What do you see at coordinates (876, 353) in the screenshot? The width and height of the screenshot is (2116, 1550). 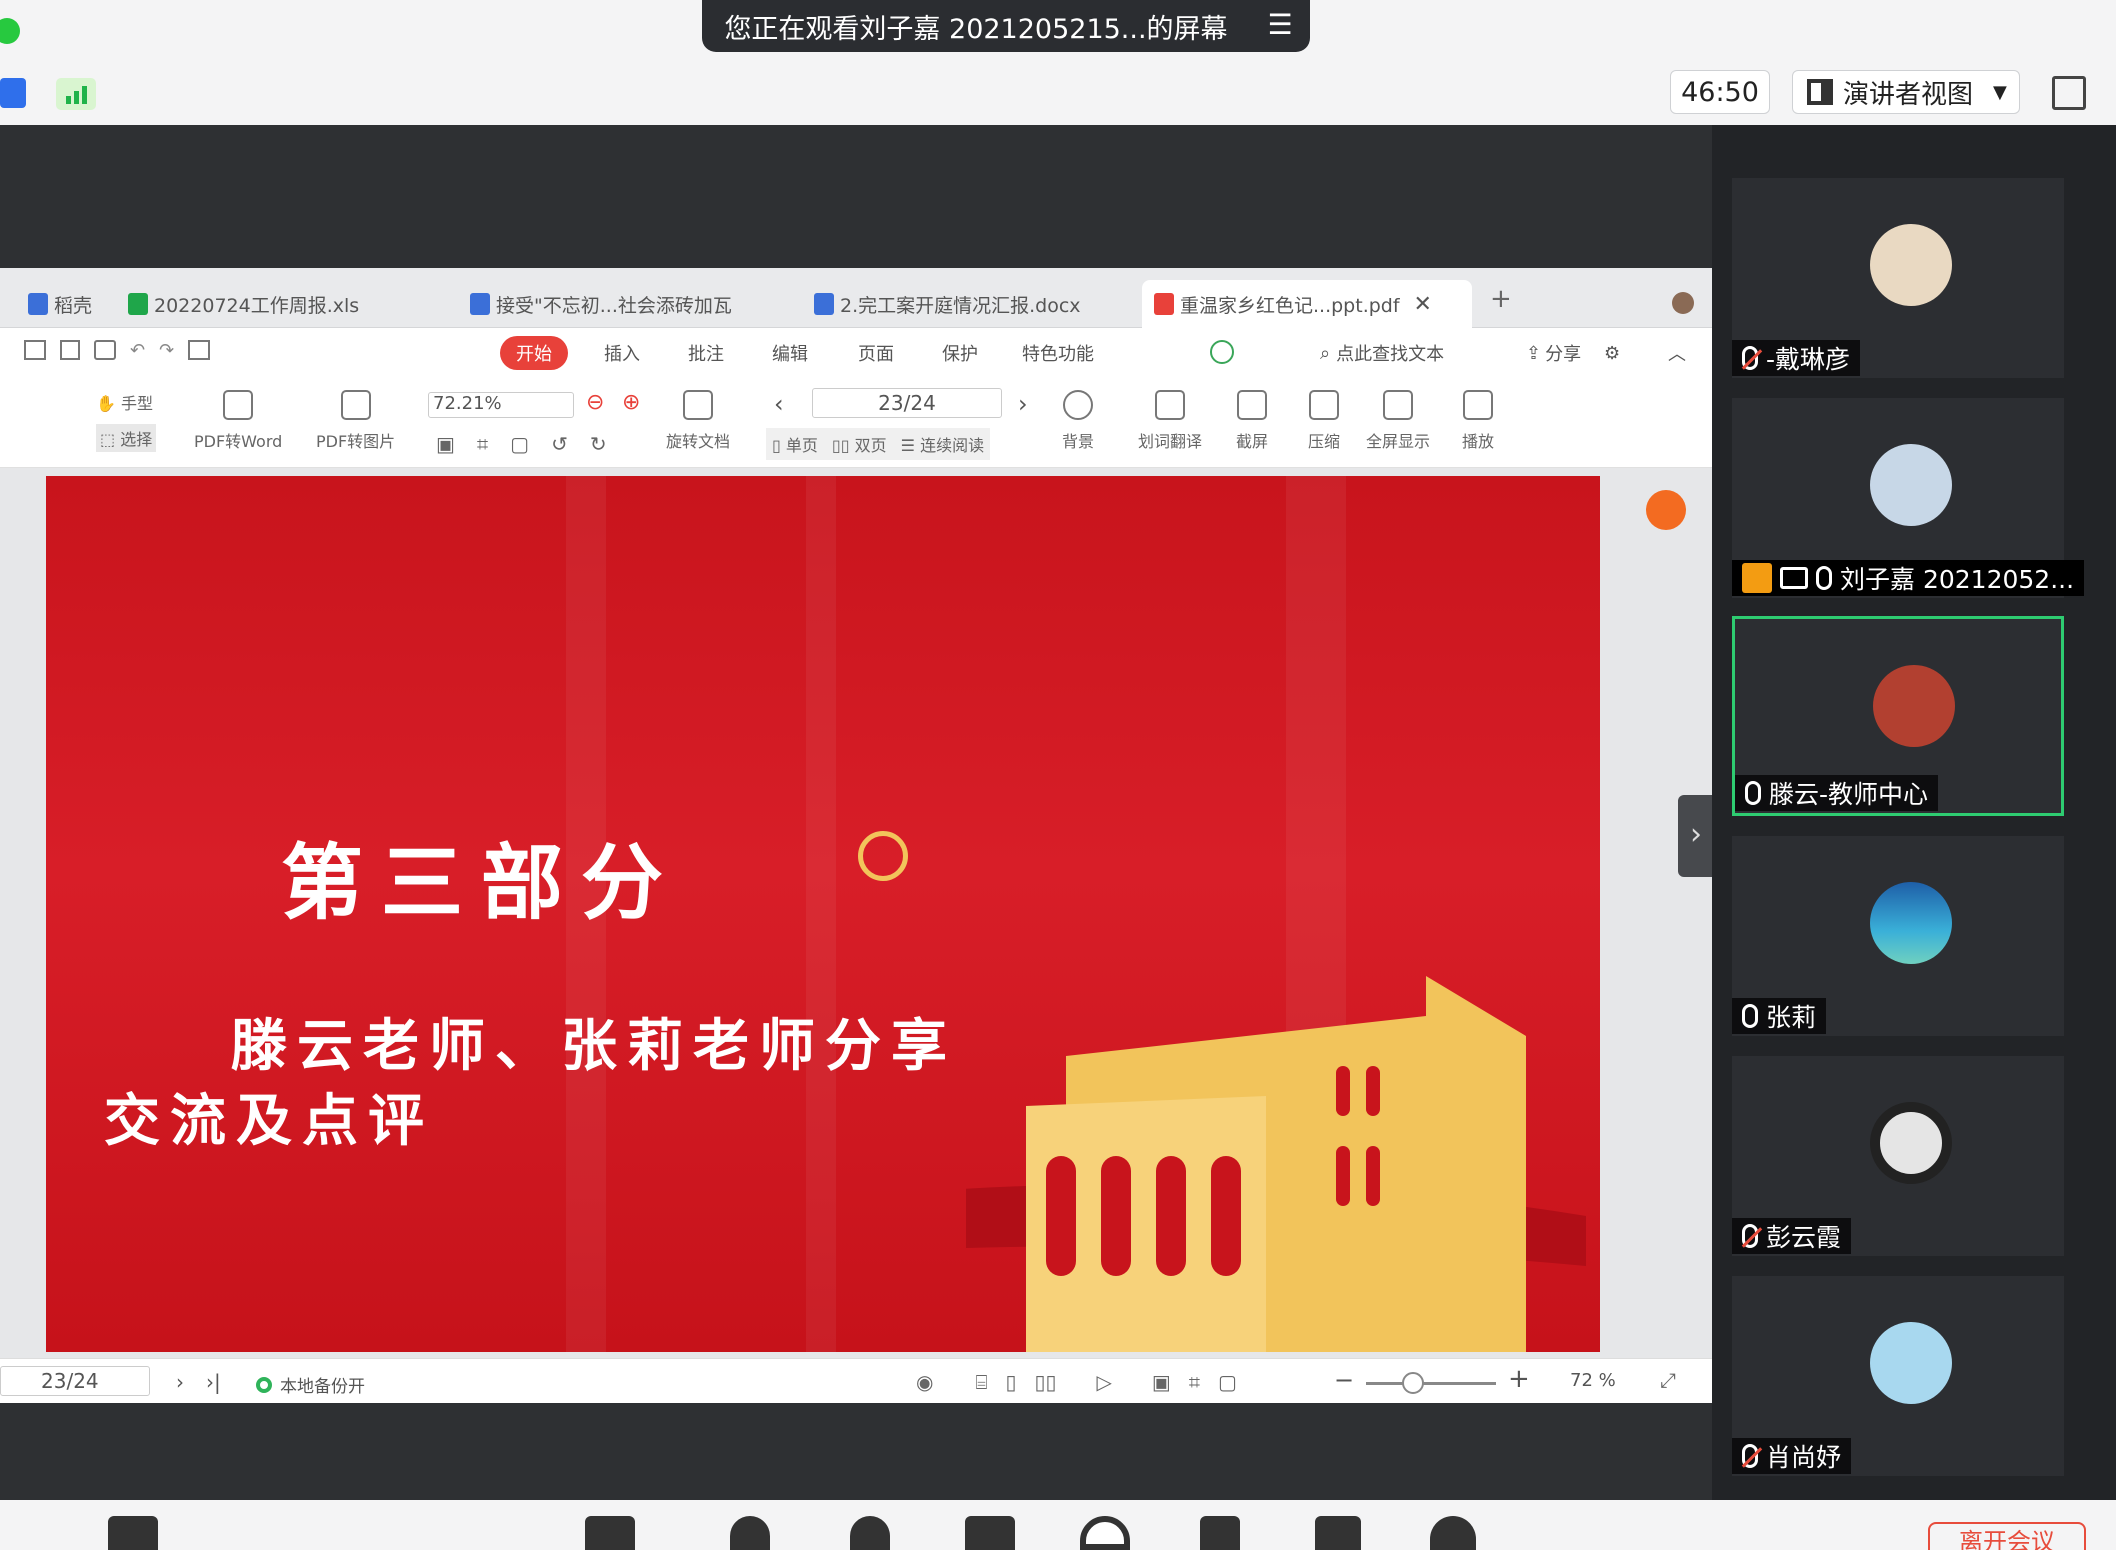 I see `menu-page: 页面` at bounding box center [876, 353].